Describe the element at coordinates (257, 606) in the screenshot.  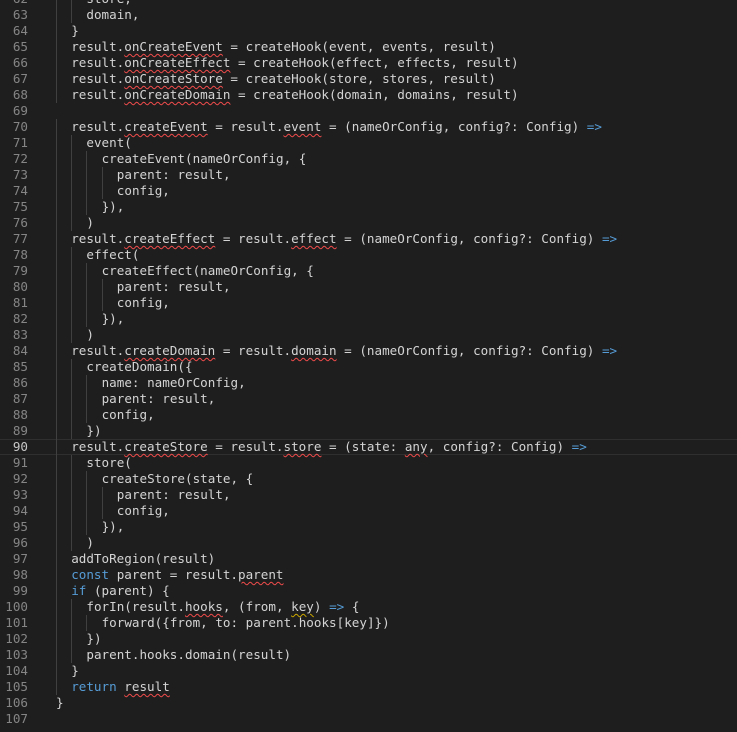
I see `code-token: , (from,` at that location.